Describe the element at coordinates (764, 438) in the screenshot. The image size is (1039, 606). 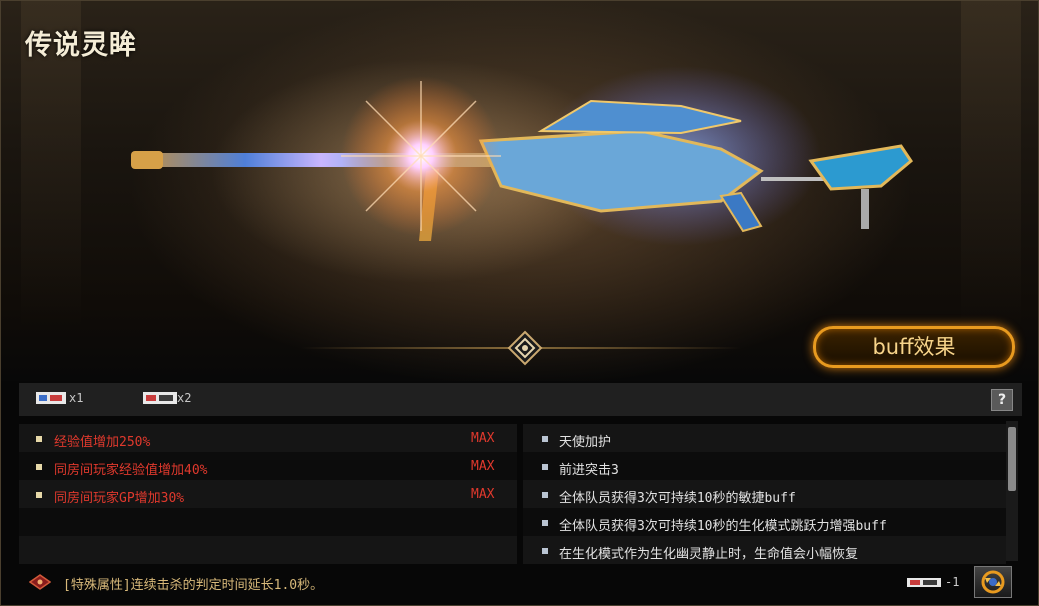
I see `buff-row: 天使加护` at that location.